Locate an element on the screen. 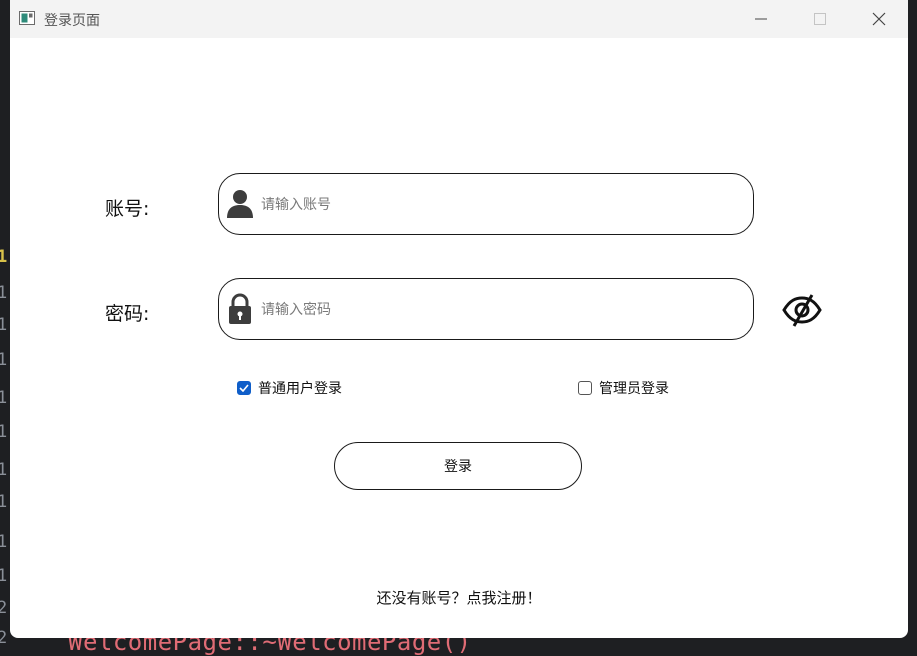 The image size is (917, 656). lock-icon is located at coordinates (240, 308).